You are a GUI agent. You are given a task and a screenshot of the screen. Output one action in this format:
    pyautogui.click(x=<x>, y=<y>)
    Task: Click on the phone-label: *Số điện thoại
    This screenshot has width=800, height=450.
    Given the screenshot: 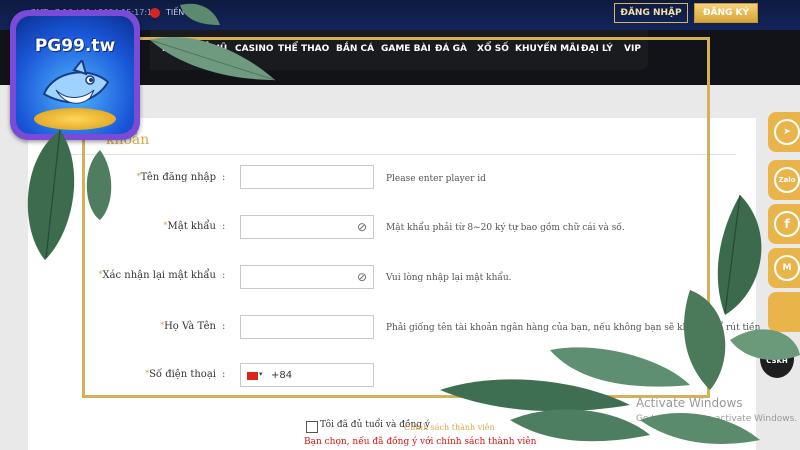 What is the action you would take?
    pyautogui.click(x=180, y=374)
    